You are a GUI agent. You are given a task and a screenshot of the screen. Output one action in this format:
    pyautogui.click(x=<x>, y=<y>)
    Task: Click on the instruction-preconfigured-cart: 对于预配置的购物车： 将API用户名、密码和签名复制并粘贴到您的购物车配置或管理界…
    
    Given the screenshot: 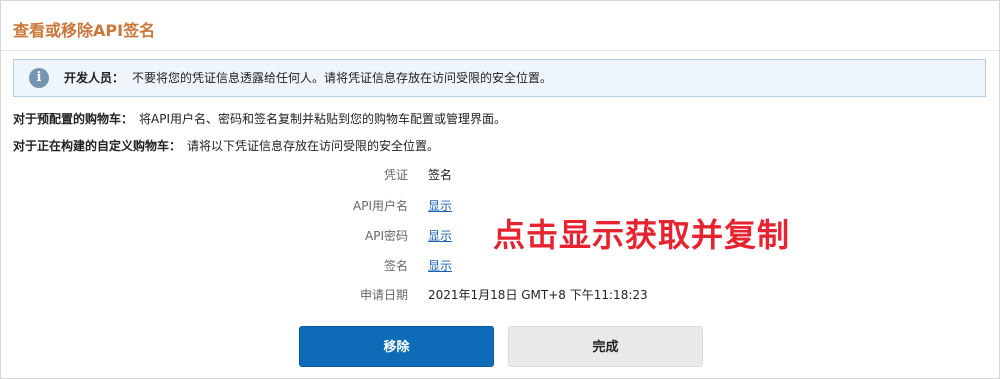 What is the action you would take?
    pyautogui.click(x=259, y=119)
    